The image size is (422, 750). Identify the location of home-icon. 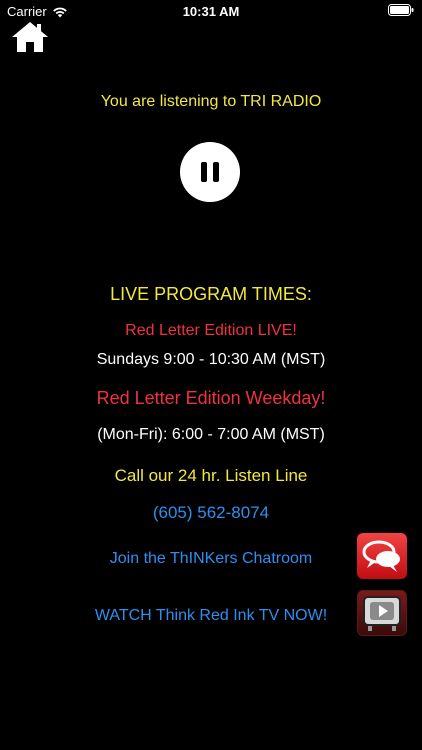
(30, 37).